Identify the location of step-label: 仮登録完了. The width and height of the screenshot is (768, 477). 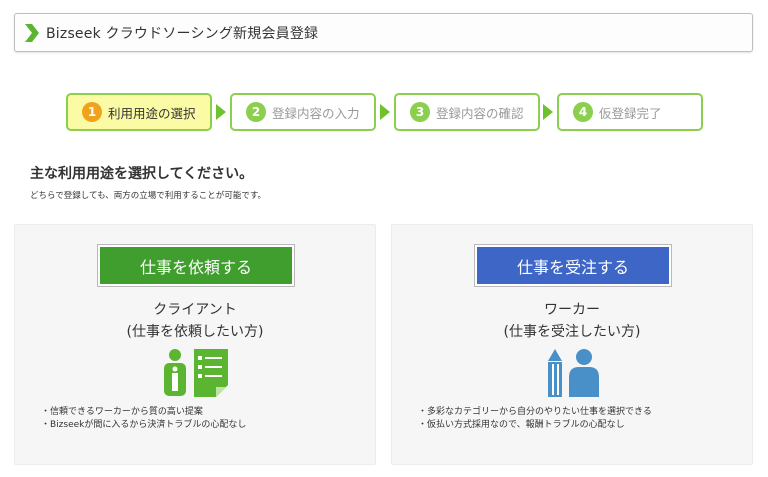
(630, 113).